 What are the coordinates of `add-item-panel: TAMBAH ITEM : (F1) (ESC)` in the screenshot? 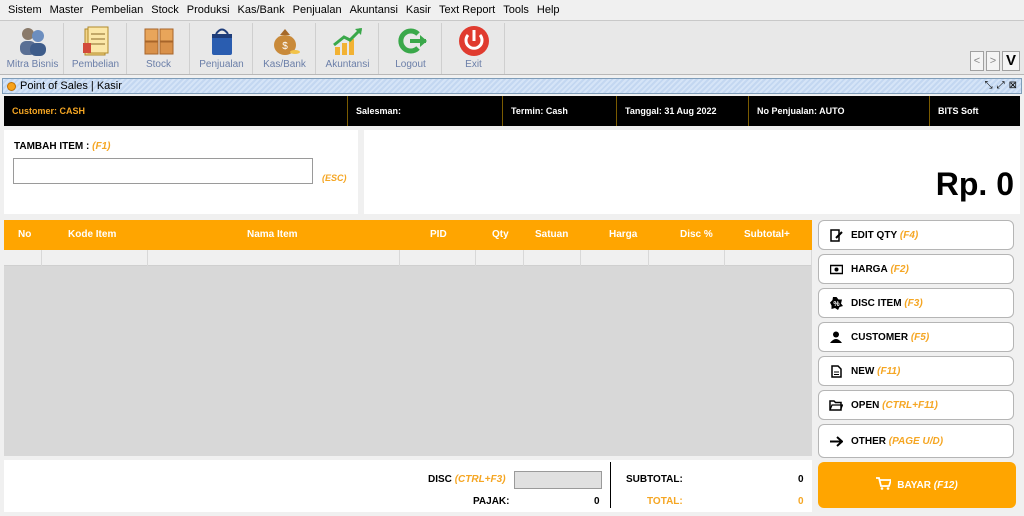 It's located at (181, 172).